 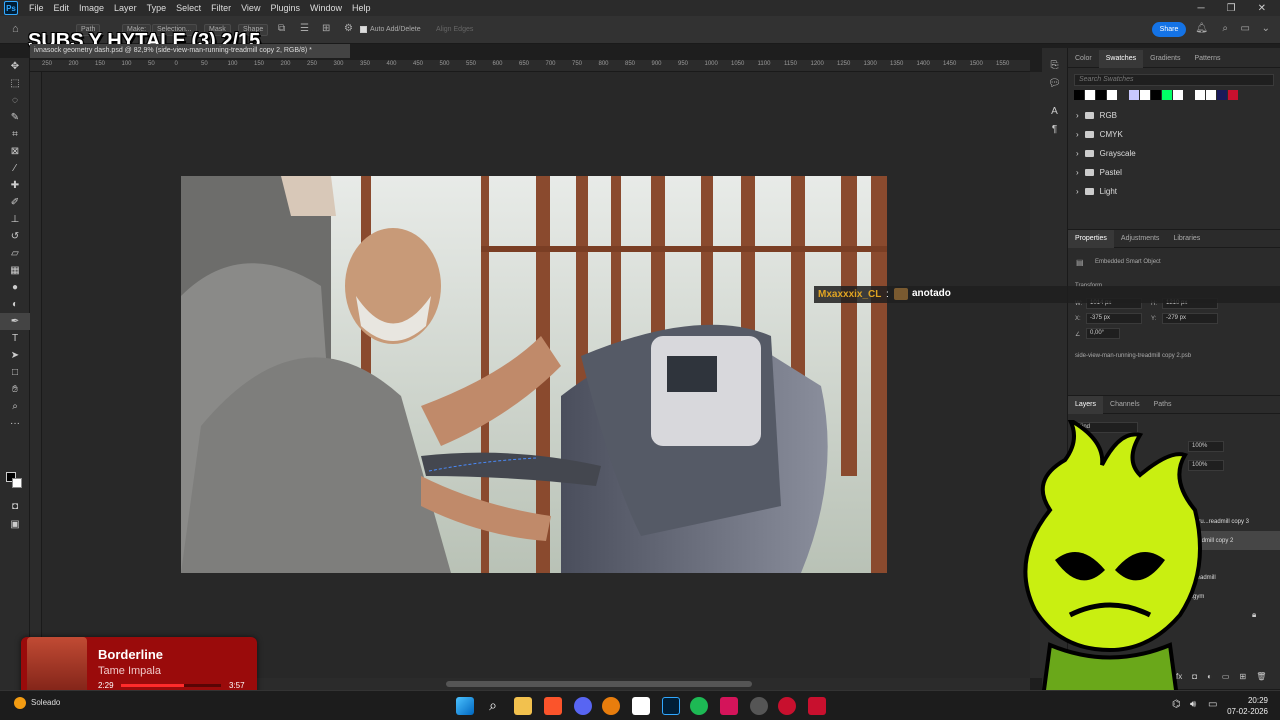 What do you see at coordinates (1231, 8) in the screenshot?
I see `restore-icon: ❐` at bounding box center [1231, 8].